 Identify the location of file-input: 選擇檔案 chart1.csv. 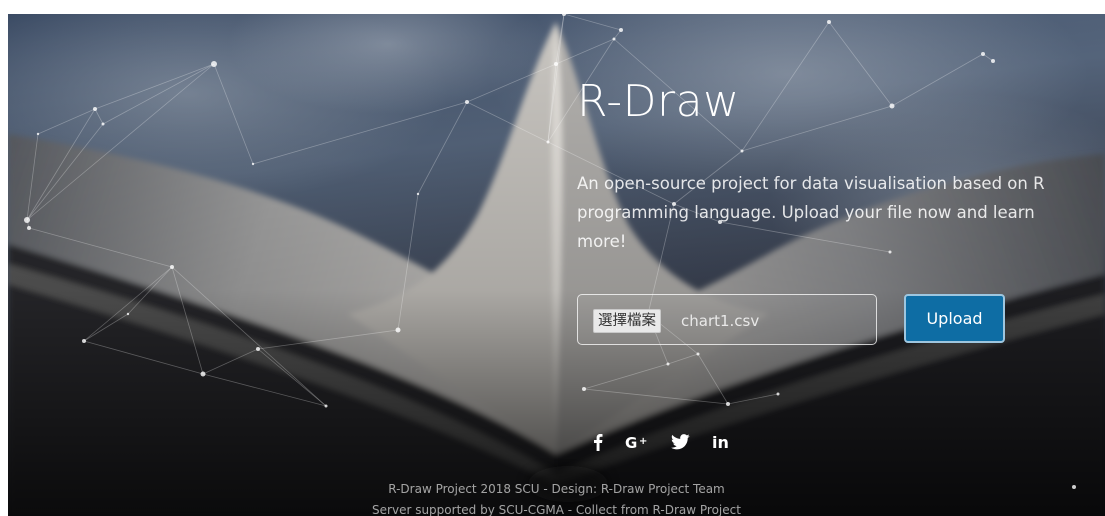
(727, 319).